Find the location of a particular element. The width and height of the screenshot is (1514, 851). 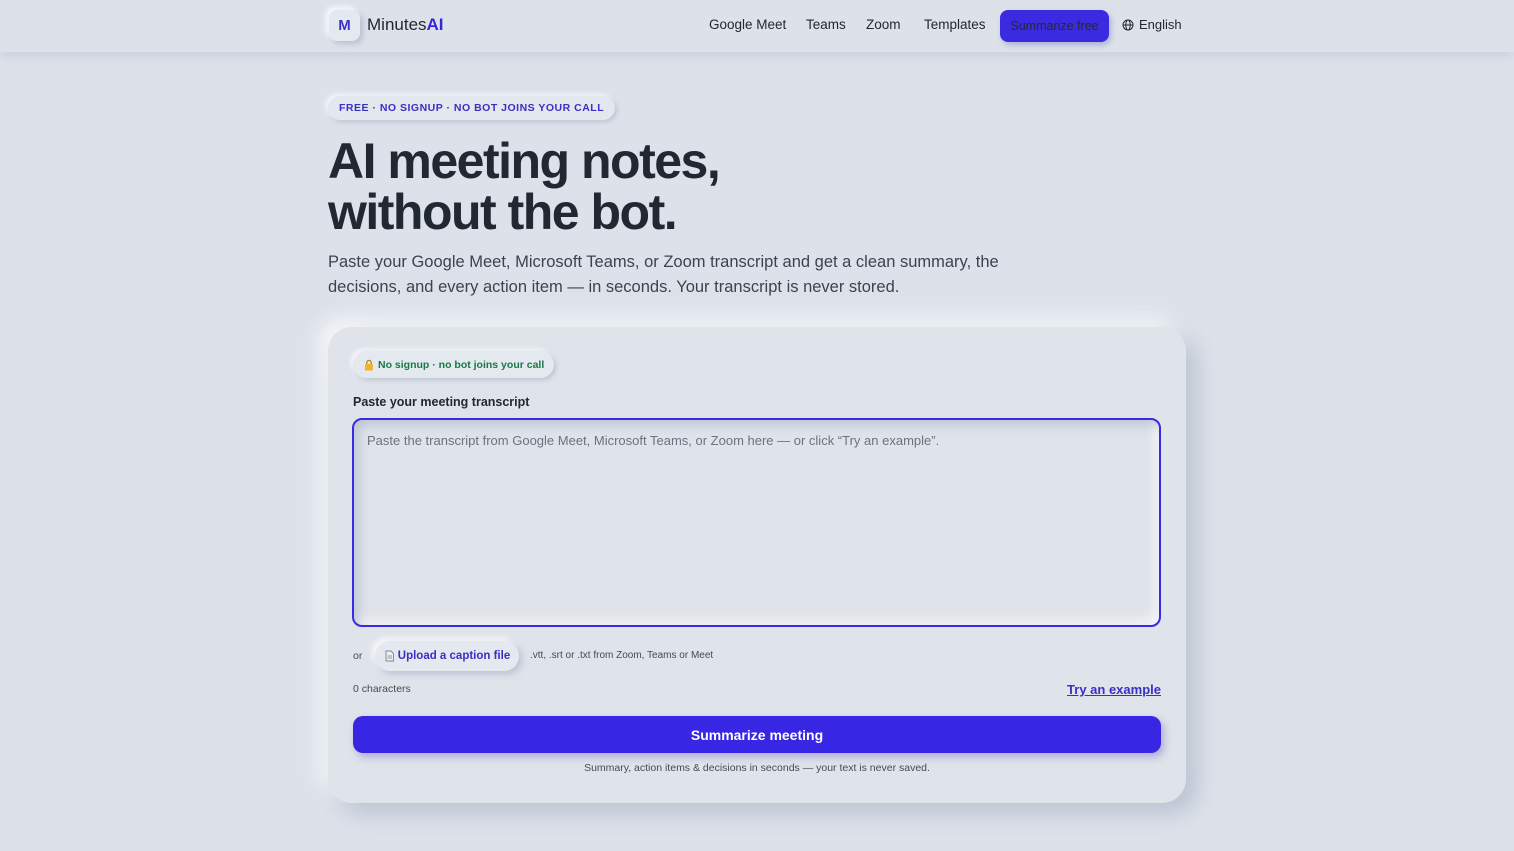

title-line-2: without the bot. is located at coordinates (503, 212).